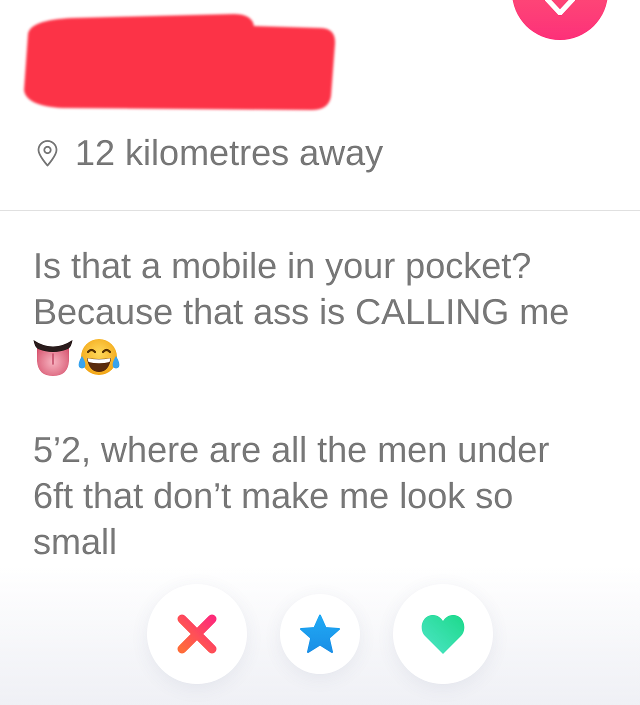 The width and height of the screenshot is (640, 705). What do you see at coordinates (443, 634) in the screenshot?
I see `heart-icon` at bounding box center [443, 634].